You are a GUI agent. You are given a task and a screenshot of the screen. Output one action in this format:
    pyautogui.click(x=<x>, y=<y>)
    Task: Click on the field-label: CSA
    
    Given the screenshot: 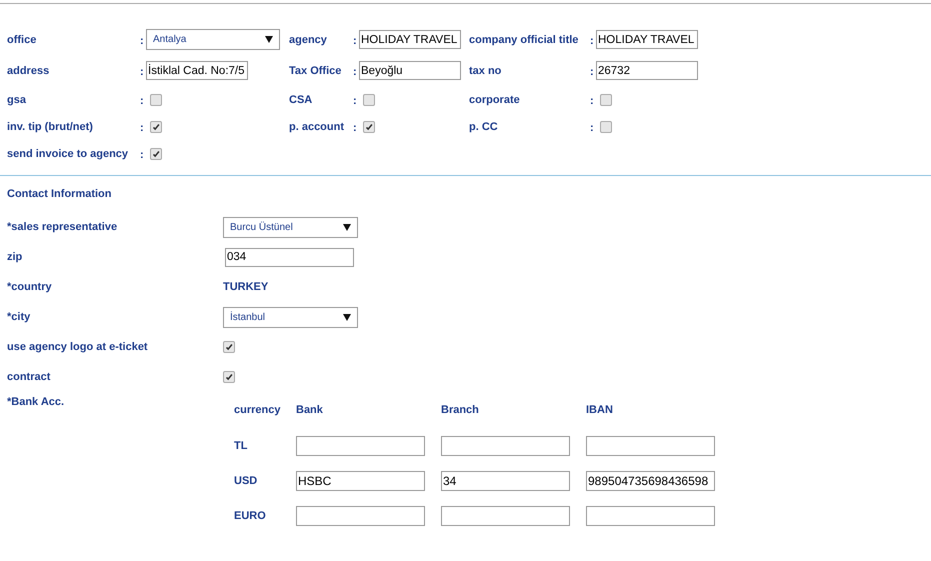 What is the action you would take?
    pyautogui.click(x=301, y=100)
    